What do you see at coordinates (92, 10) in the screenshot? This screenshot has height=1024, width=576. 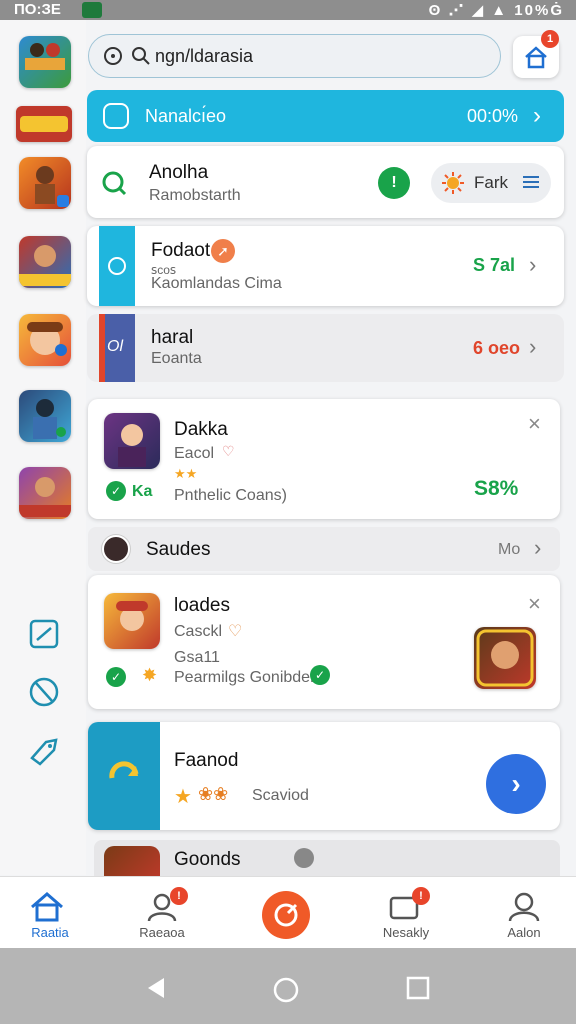 I see `notification-icon` at bounding box center [92, 10].